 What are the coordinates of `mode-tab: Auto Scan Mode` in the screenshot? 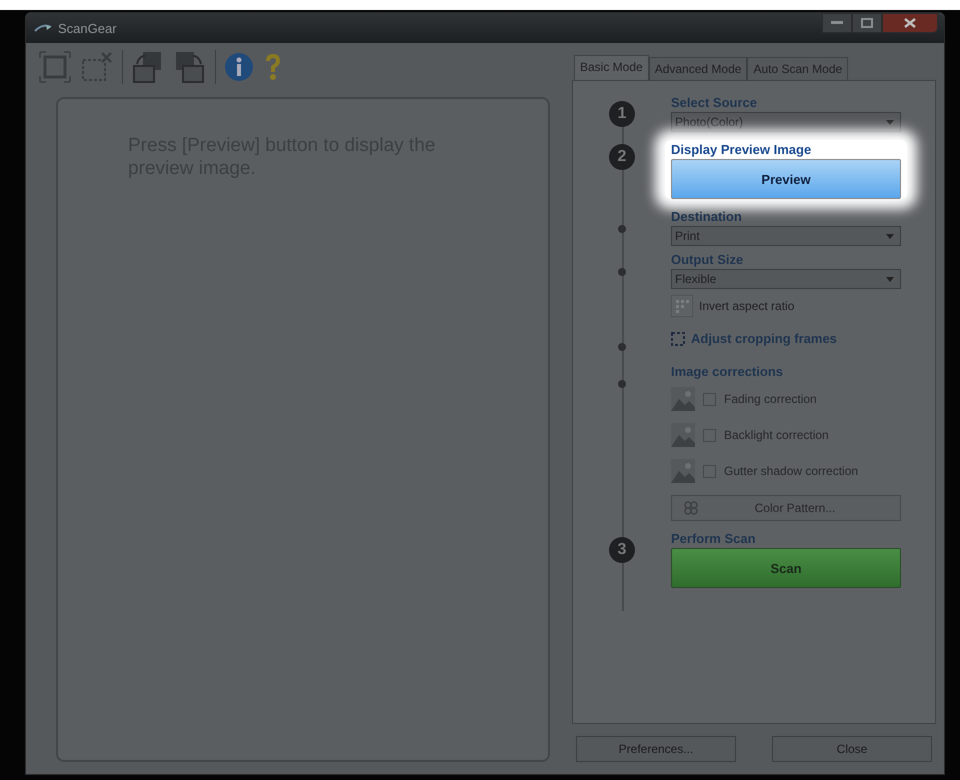 It's located at (797, 68).